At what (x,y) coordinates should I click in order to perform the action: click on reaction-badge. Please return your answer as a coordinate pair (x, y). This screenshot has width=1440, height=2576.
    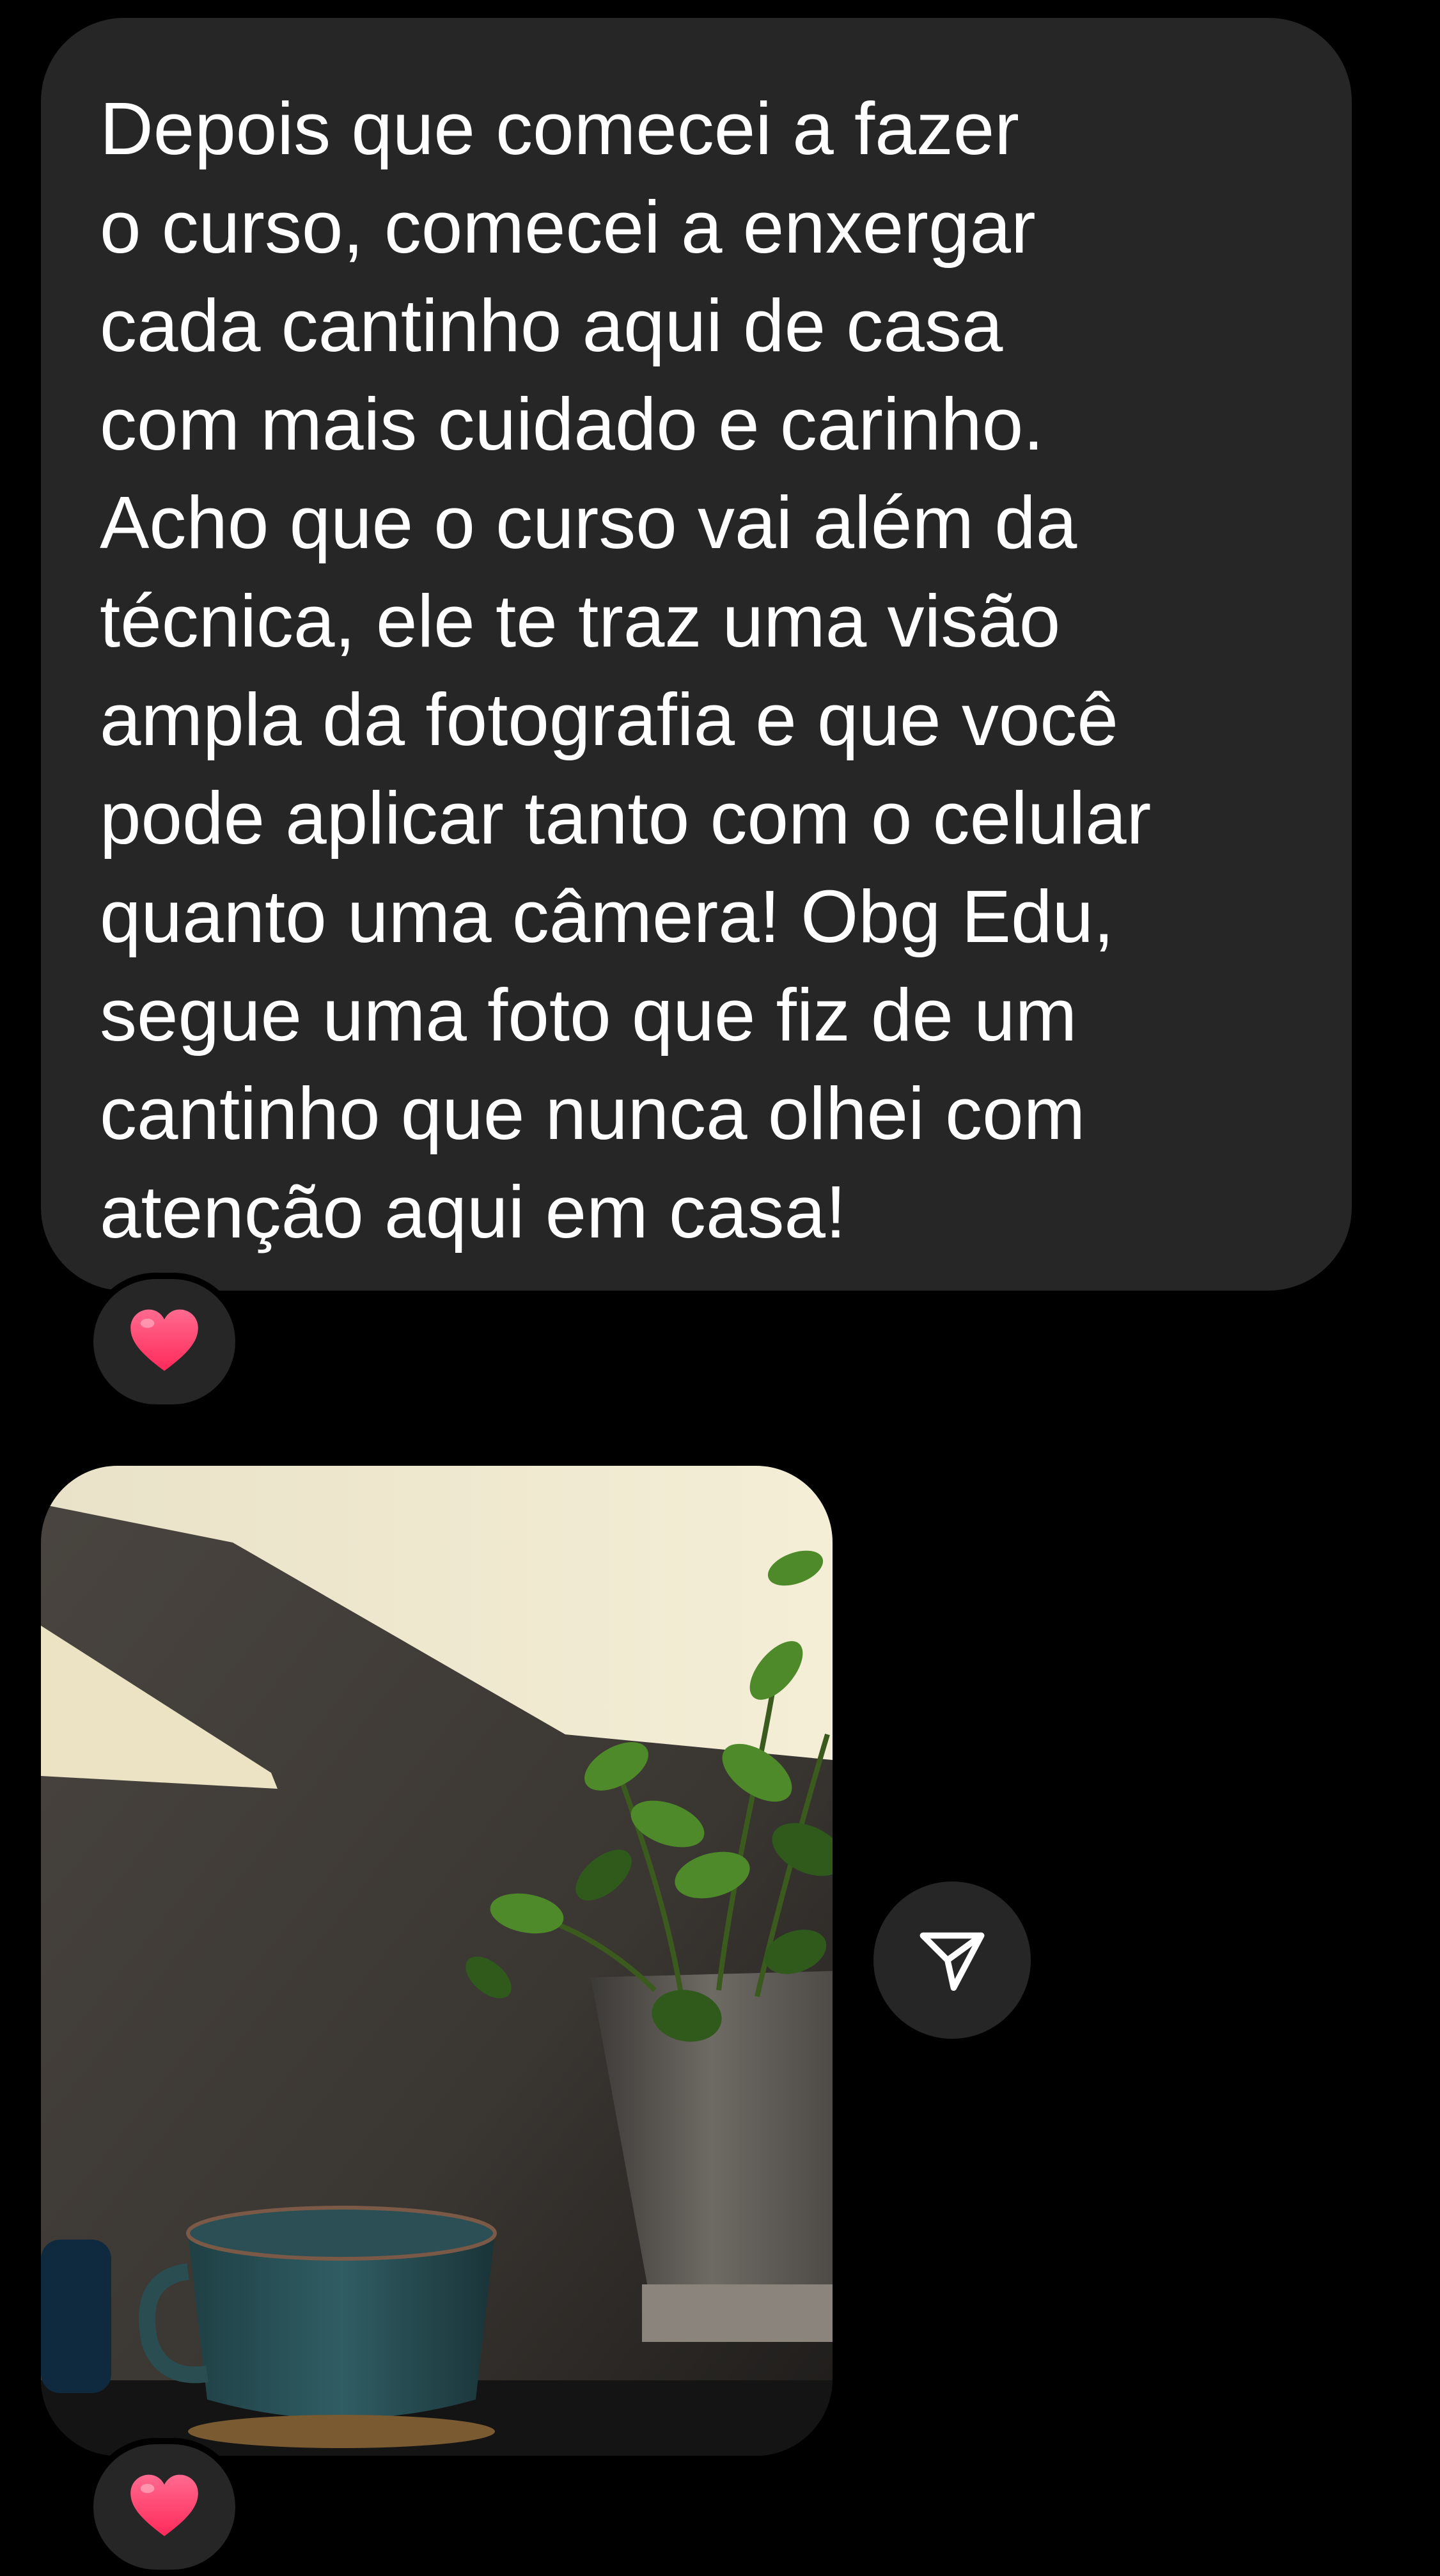
    Looking at the image, I should click on (164, 1342).